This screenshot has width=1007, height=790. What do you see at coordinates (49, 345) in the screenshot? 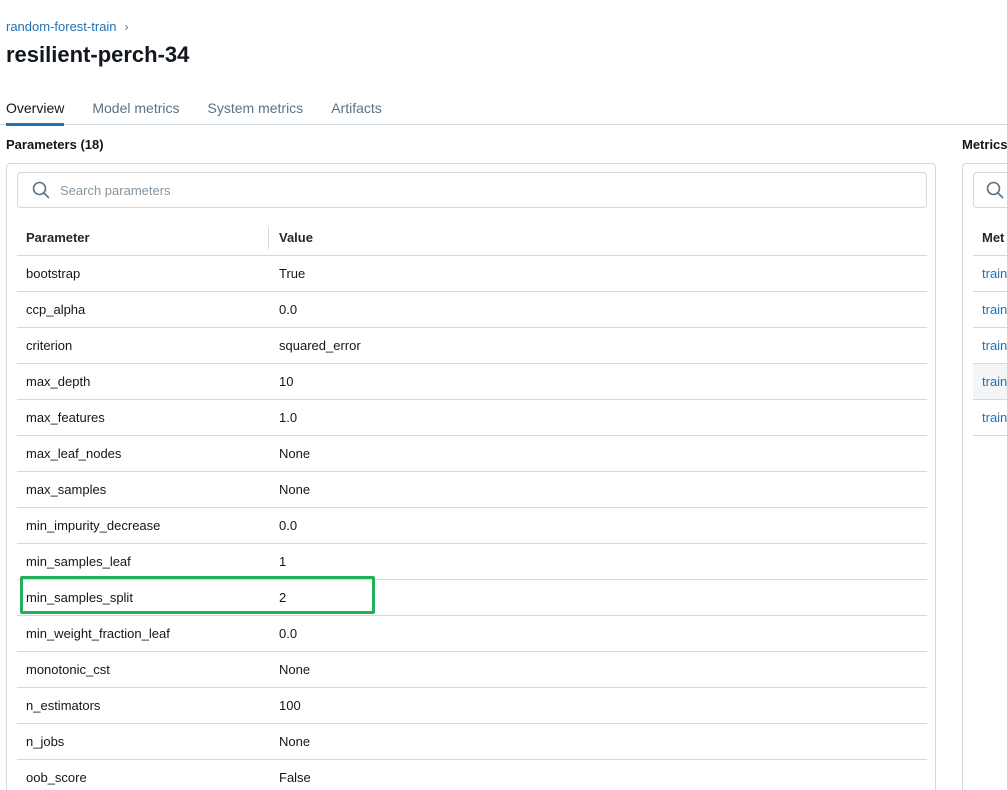
I see `parameter-name: criterion` at bounding box center [49, 345].